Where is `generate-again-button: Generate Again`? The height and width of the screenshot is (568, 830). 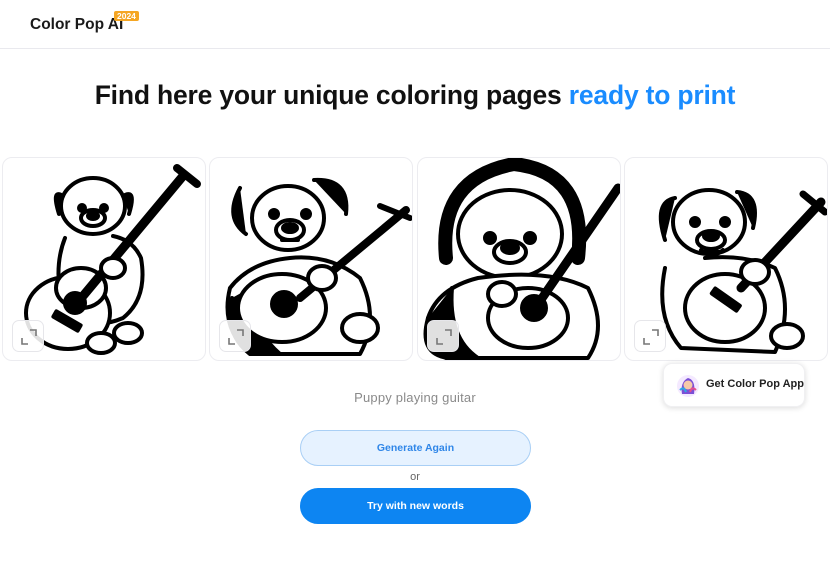 generate-again-button: Generate Again is located at coordinates (415, 448).